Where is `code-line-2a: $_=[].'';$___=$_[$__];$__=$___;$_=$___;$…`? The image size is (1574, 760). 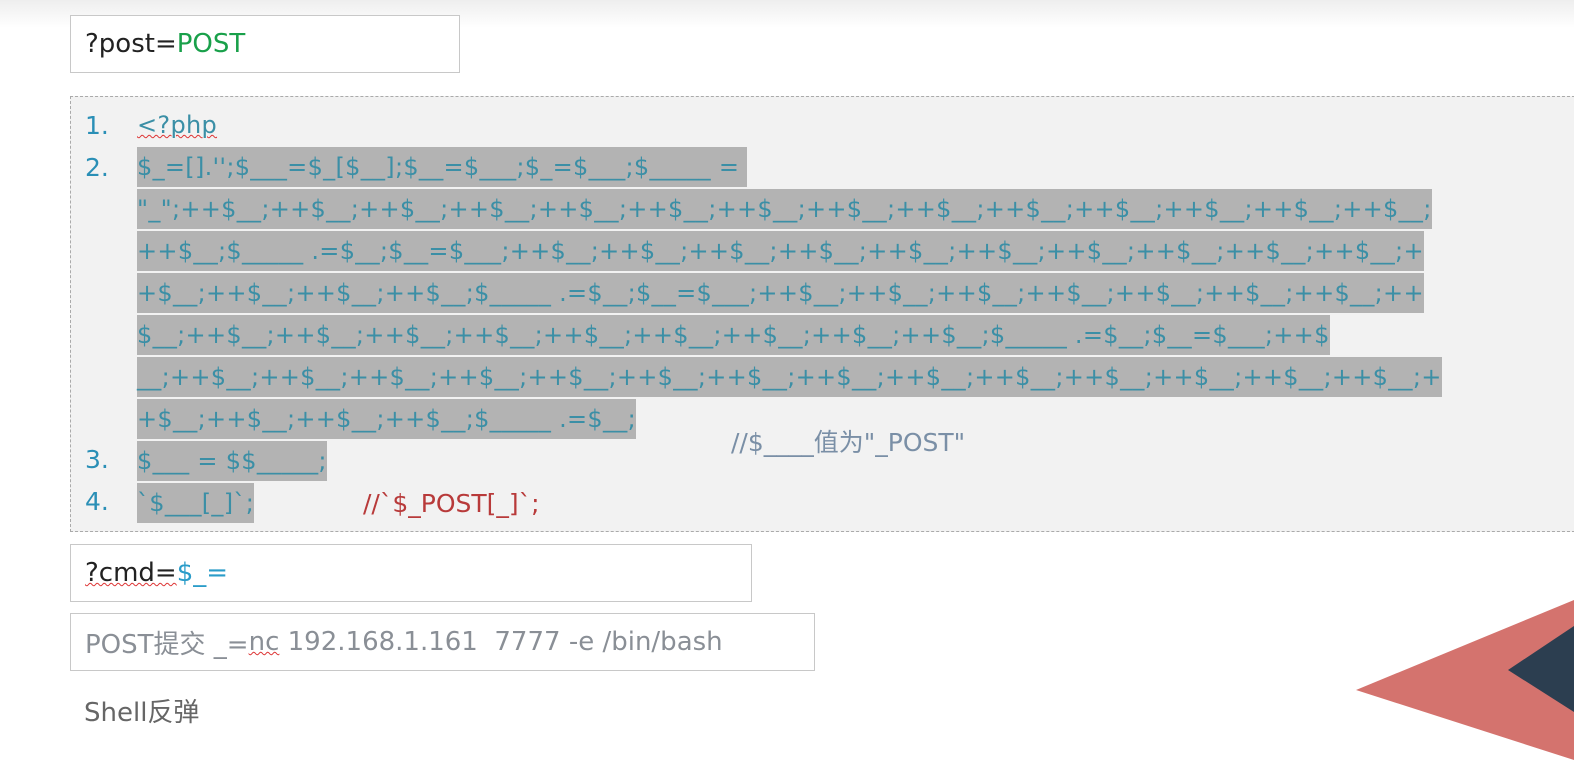
code-line-2a: $_=[].'';$___=$_[$__];$__=$___;$_=$___;$… is located at coordinates (442, 167).